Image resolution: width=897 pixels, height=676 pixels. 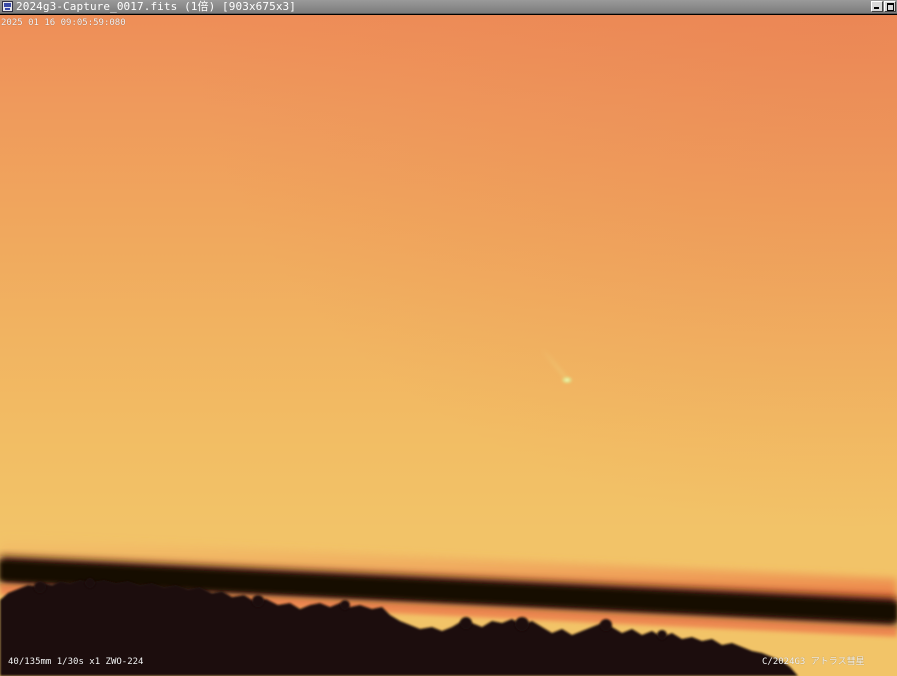 I want to click on object-name-label: C/2024G3 アトラス彗星, so click(x=813, y=662).